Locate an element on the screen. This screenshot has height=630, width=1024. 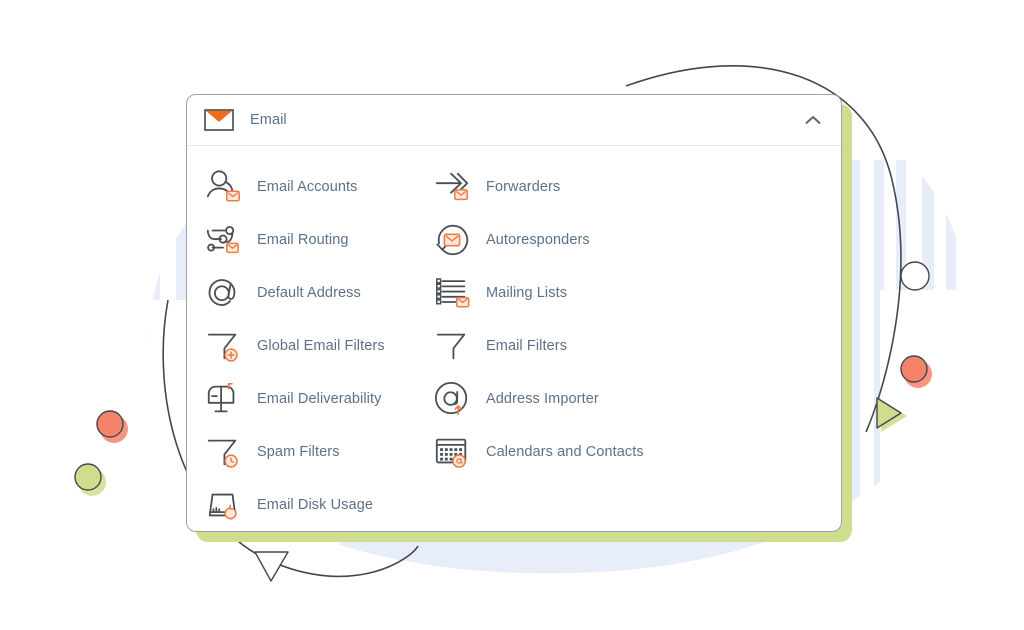
tile-label: Forwarders is located at coordinates (523, 186).